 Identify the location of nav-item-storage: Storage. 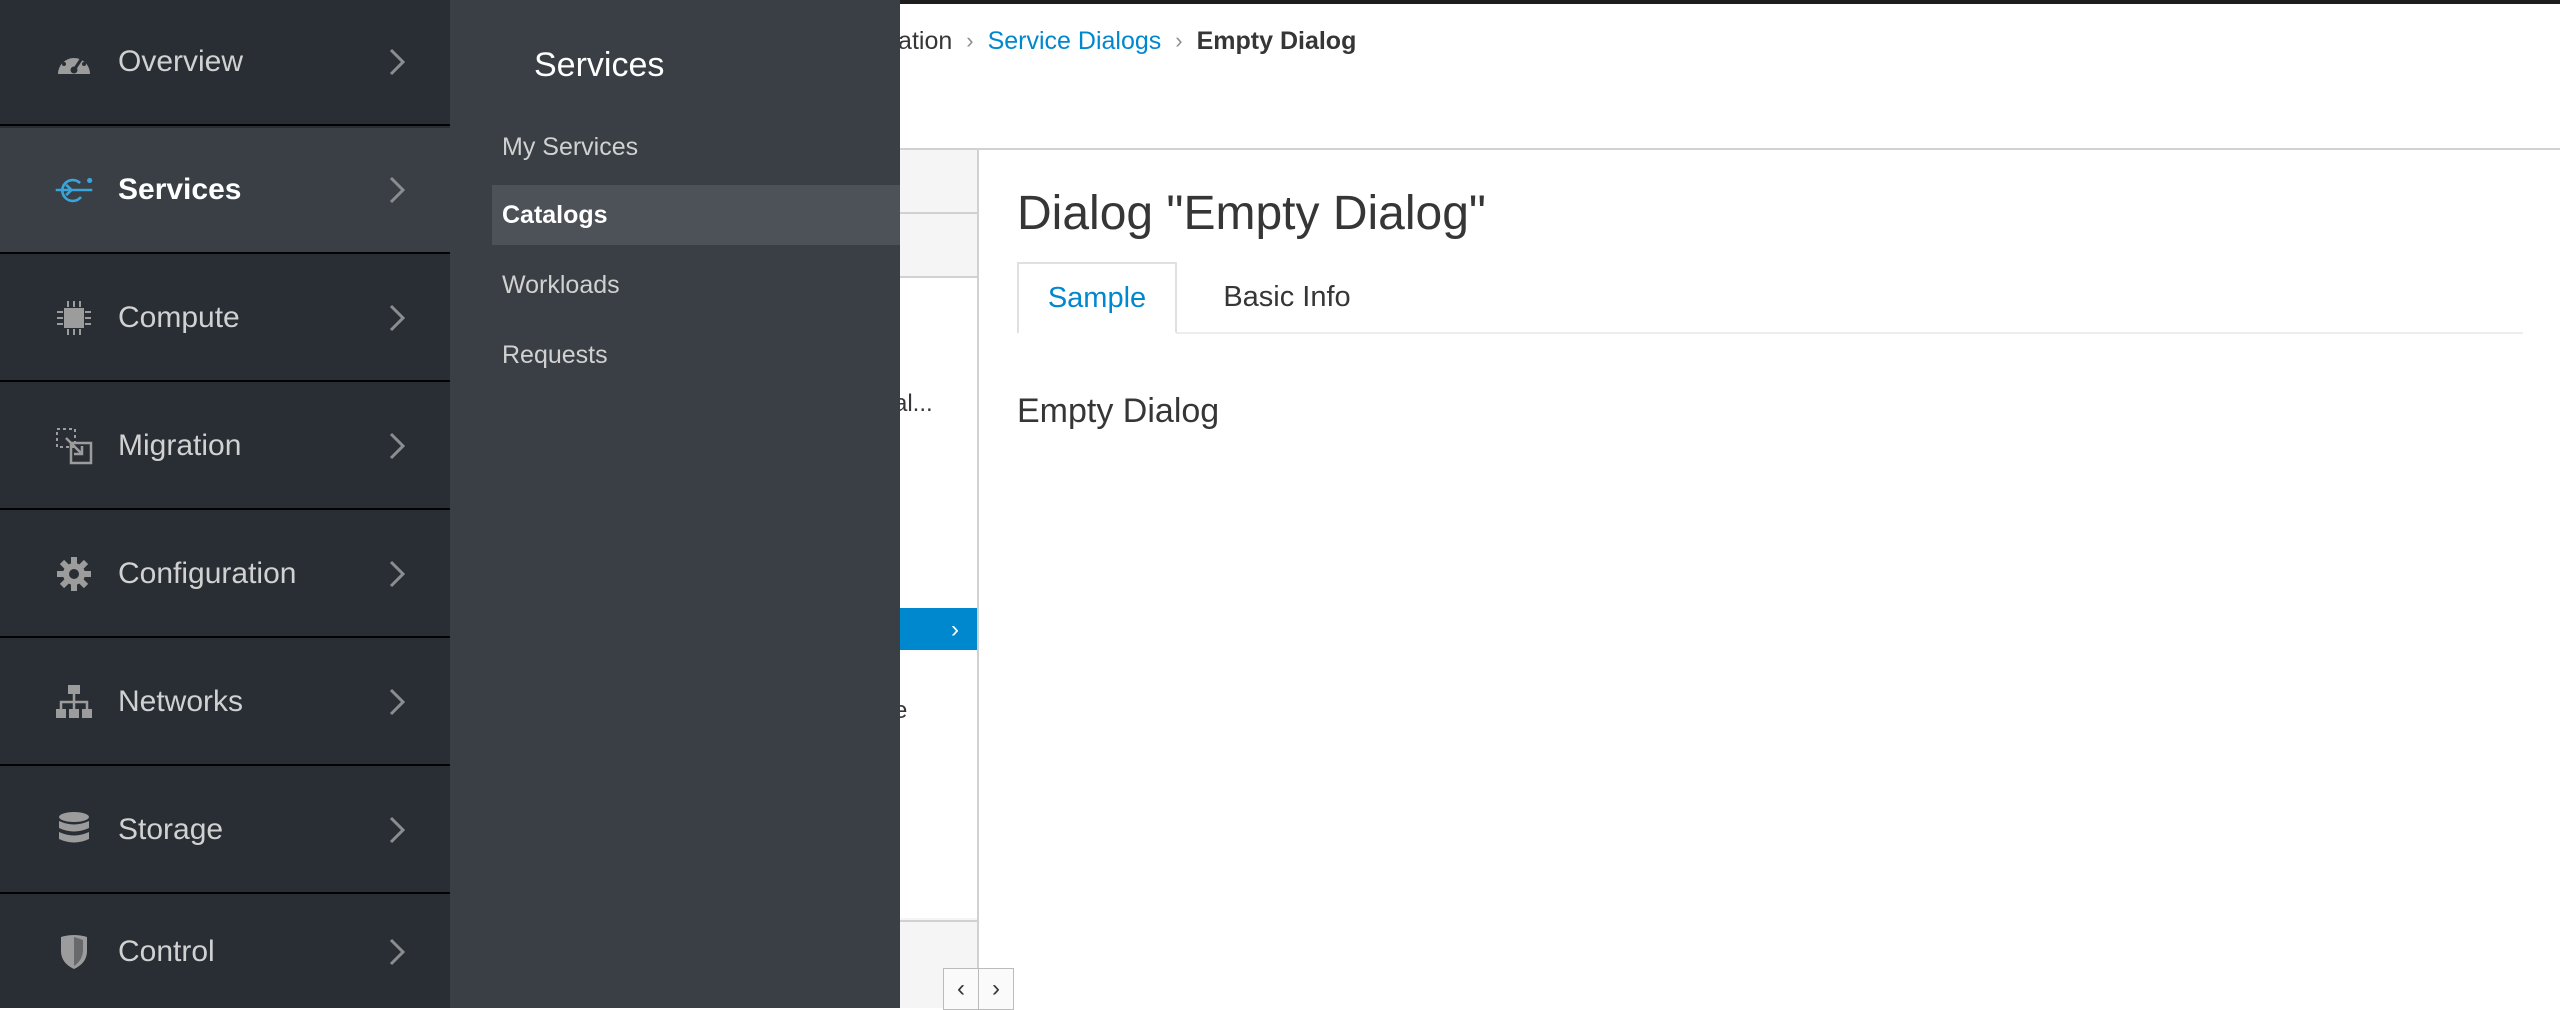
(225, 831).